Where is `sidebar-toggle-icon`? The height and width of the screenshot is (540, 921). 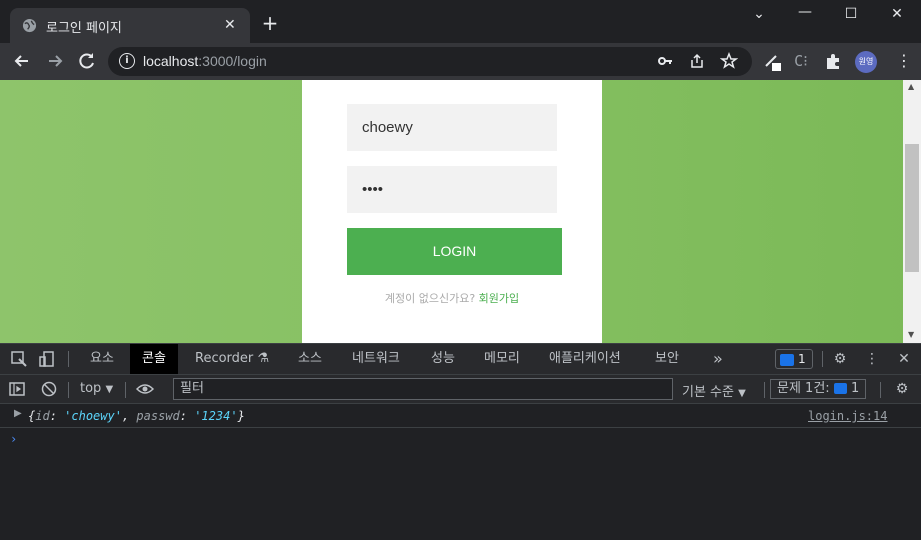 sidebar-toggle-icon is located at coordinates (17, 389).